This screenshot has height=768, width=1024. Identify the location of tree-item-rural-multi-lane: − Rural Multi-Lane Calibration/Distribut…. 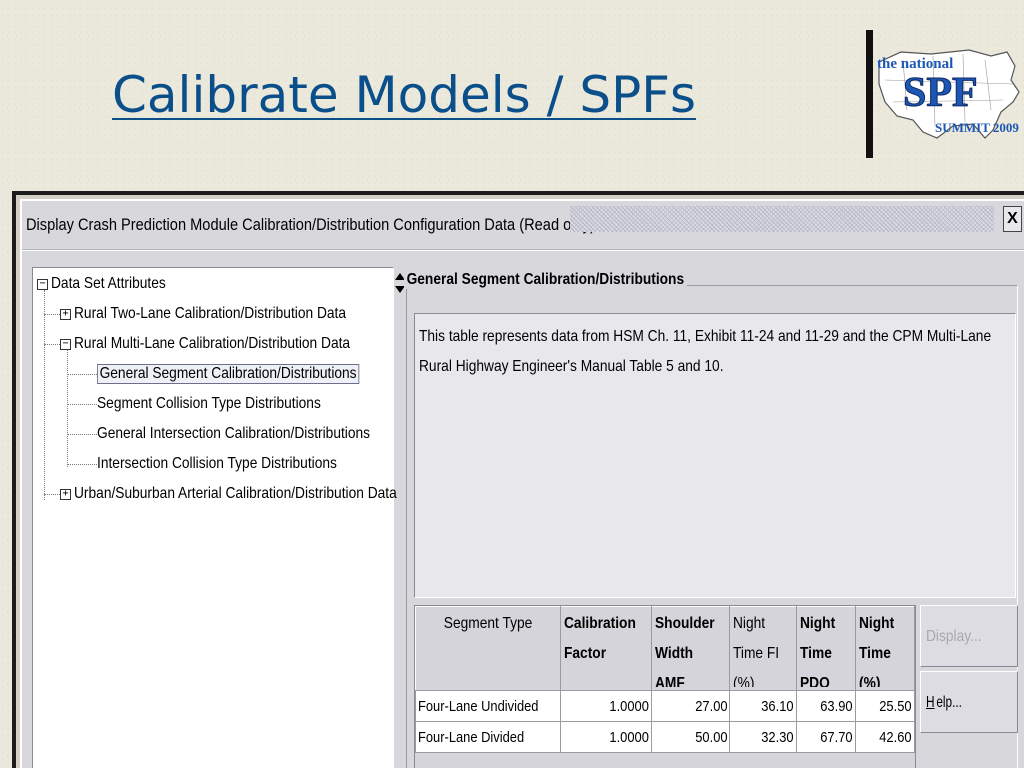
(227, 344).